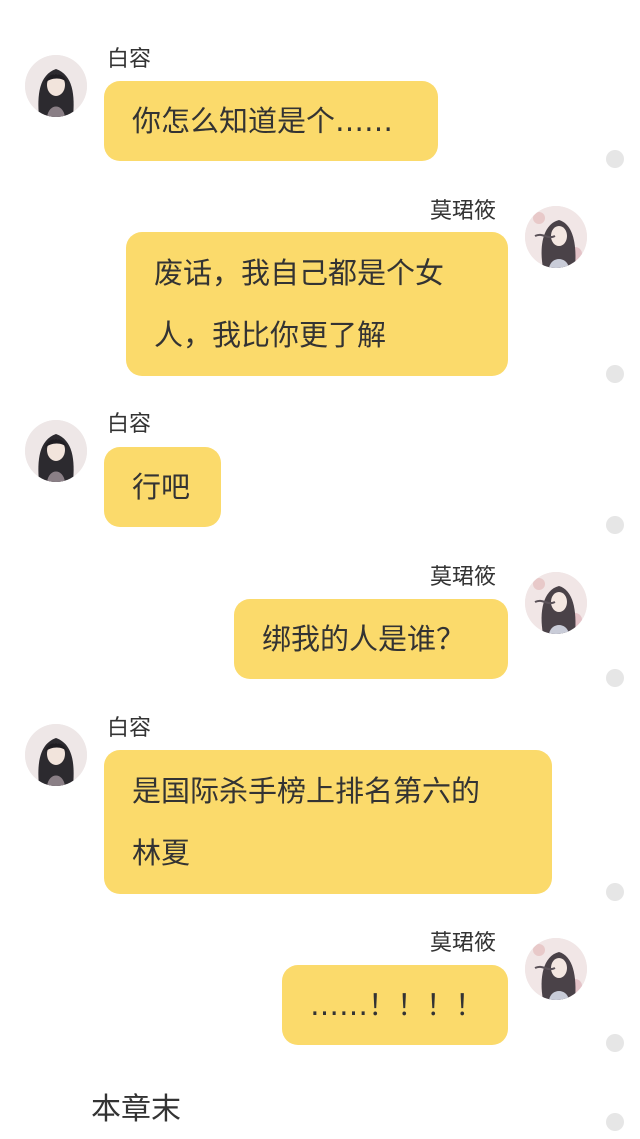 The height and width of the screenshot is (1139, 640). Describe the element at coordinates (306, 791) in the screenshot. I see `message-text: 是国际杀手榜上排名第六的` at that location.